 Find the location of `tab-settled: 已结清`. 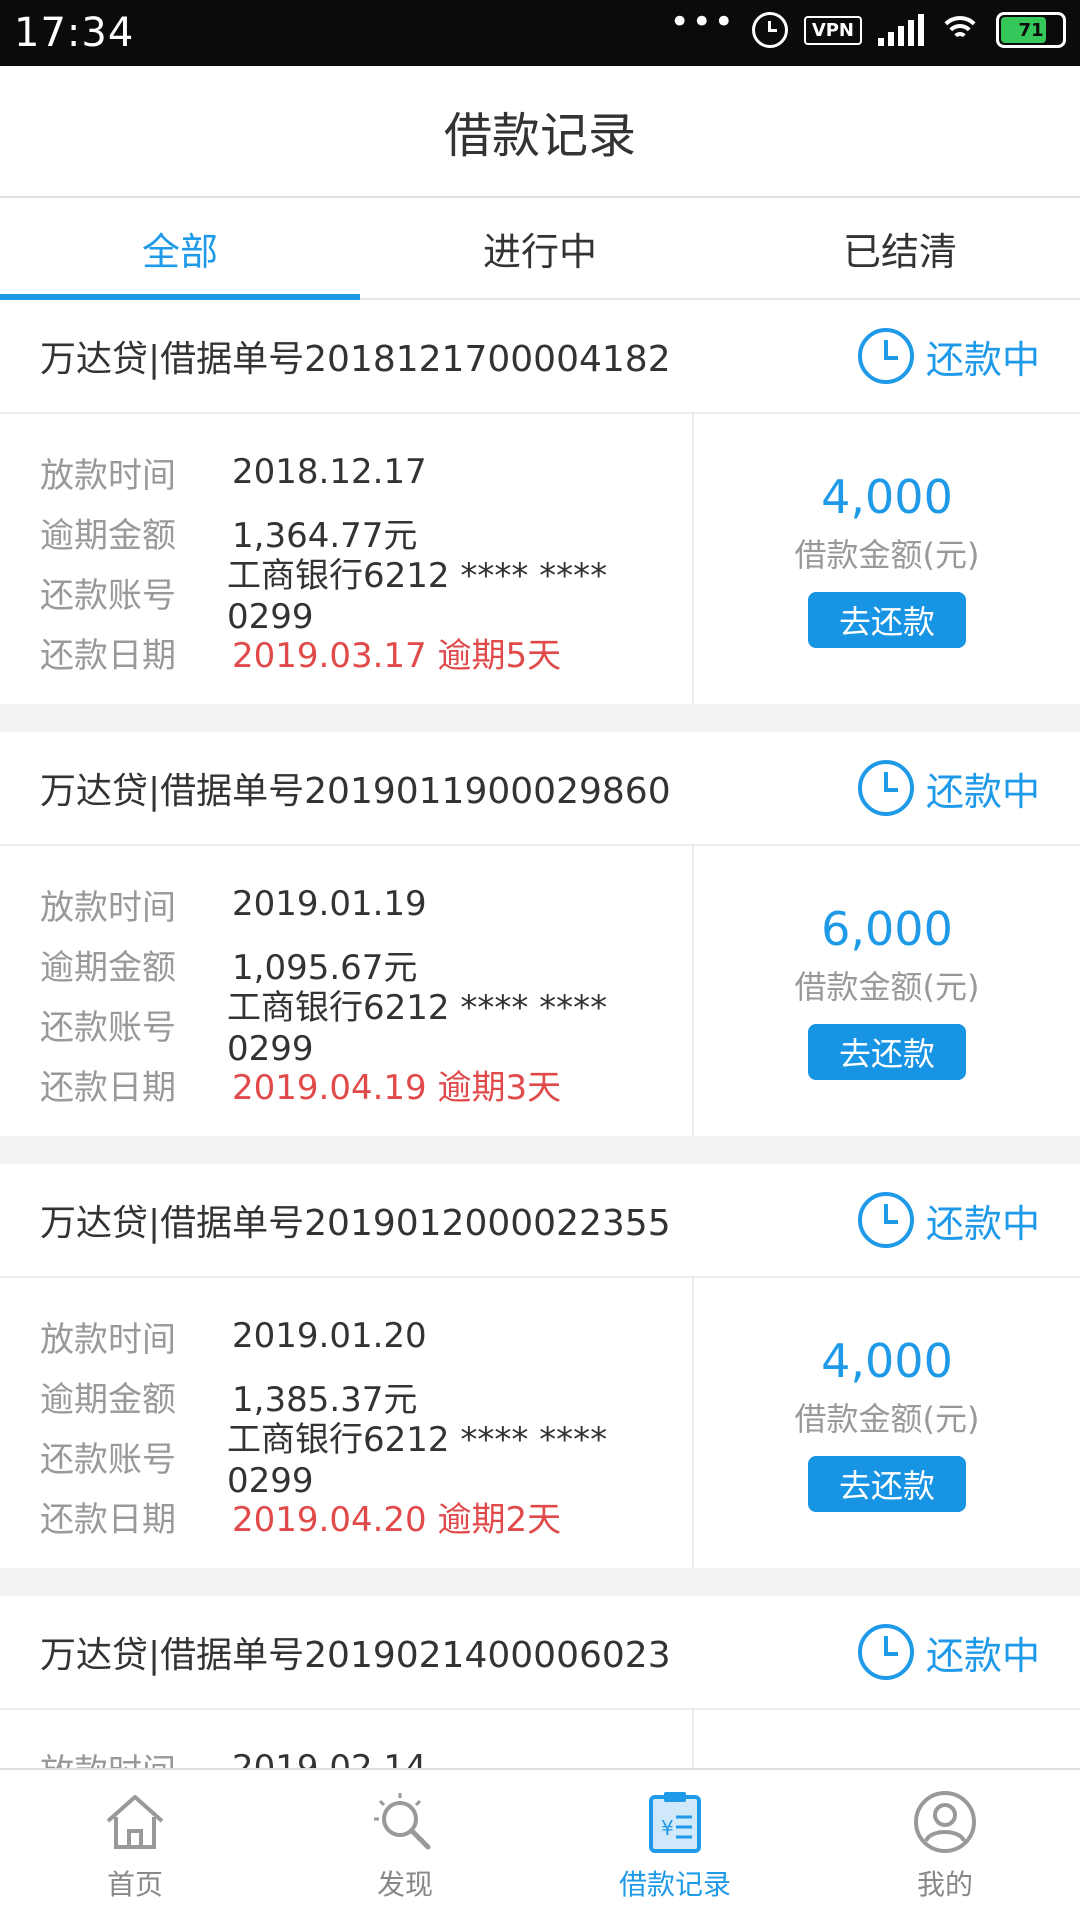

tab-settled: 已结清 is located at coordinates (900, 248).